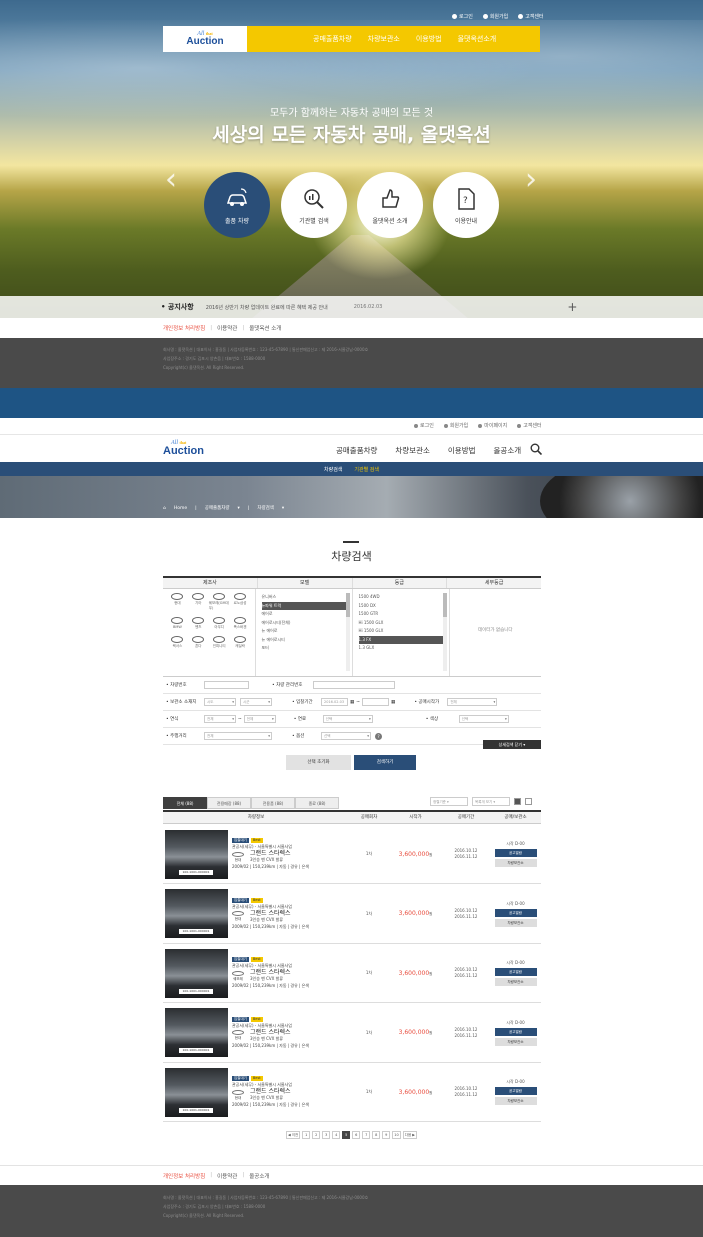 The image size is (703, 1237). I want to click on tab-goods: 전용품 (88), so click(273, 803).